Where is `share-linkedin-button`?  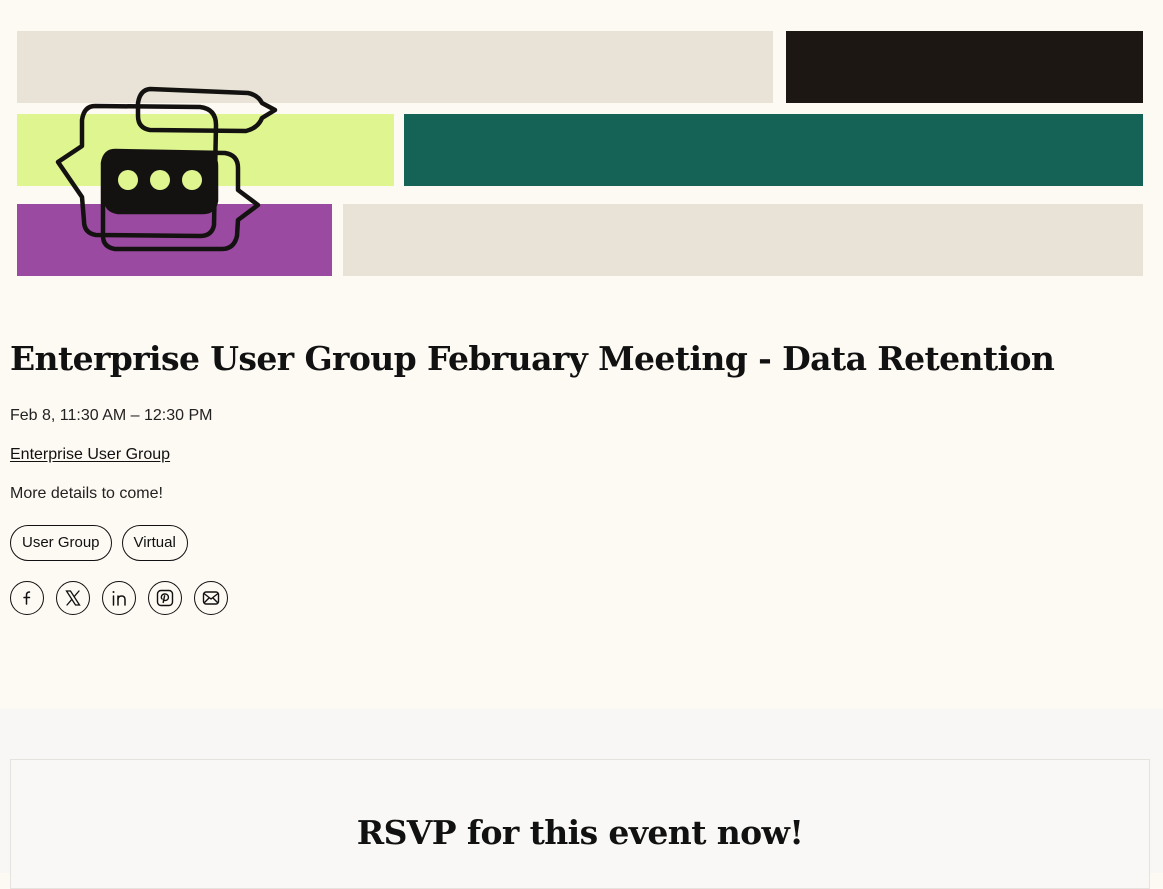
share-linkedin-button is located at coordinates (119, 597).